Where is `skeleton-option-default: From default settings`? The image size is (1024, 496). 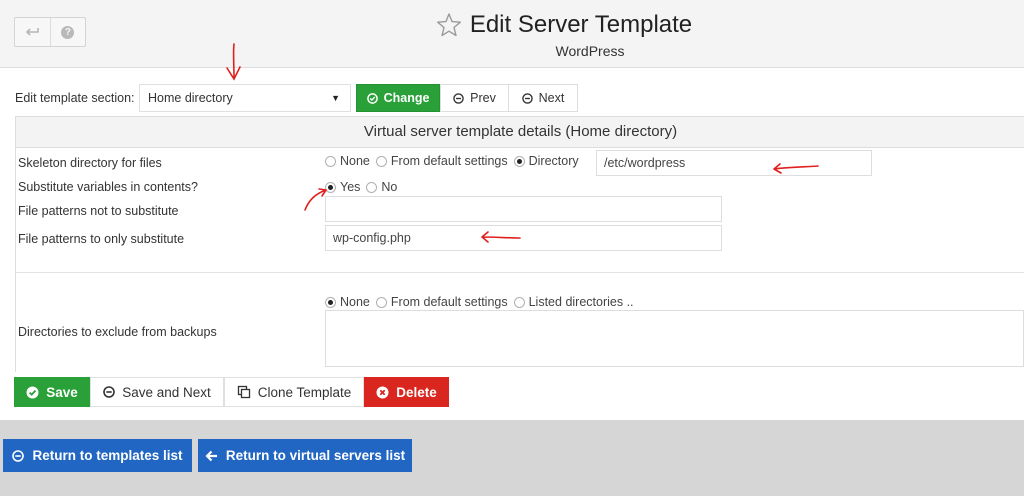 skeleton-option-default: From default settings is located at coordinates (441, 161).